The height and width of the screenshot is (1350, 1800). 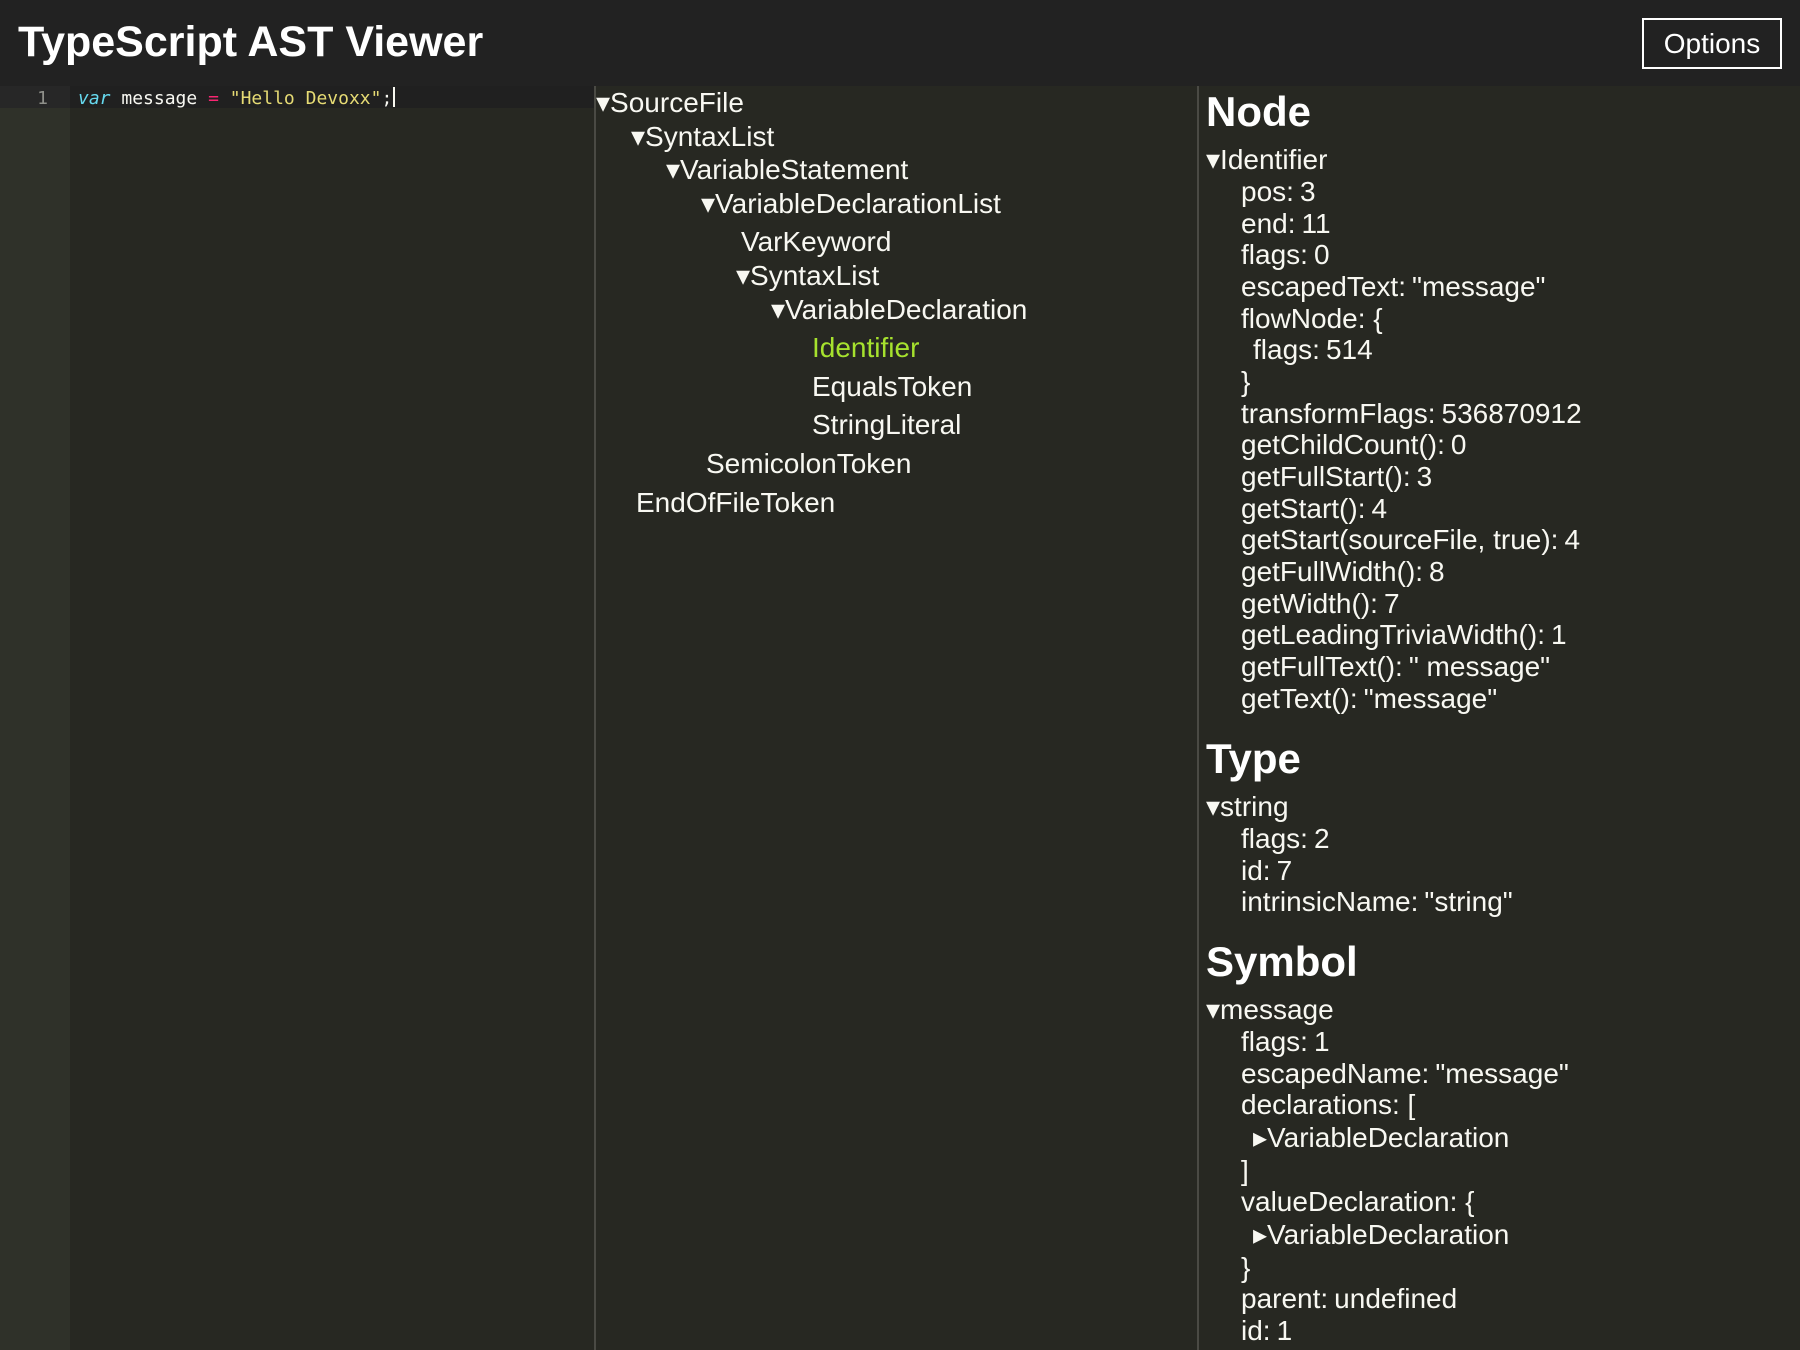 What do you see at coordinates (851, 204) in the screenshot?
I see `tree-node-variable-declaration-list: ▾VariableDeclarationList` at bounding box center [851, 204].